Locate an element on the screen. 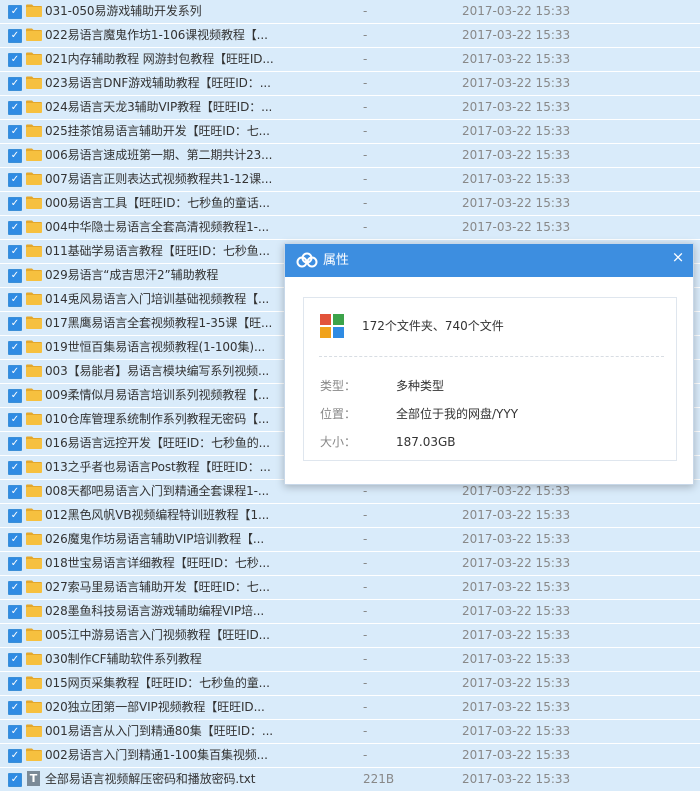 This screenshot has width=700, height=792. type-value: 多种类型 is located at coordinates (420, 386).